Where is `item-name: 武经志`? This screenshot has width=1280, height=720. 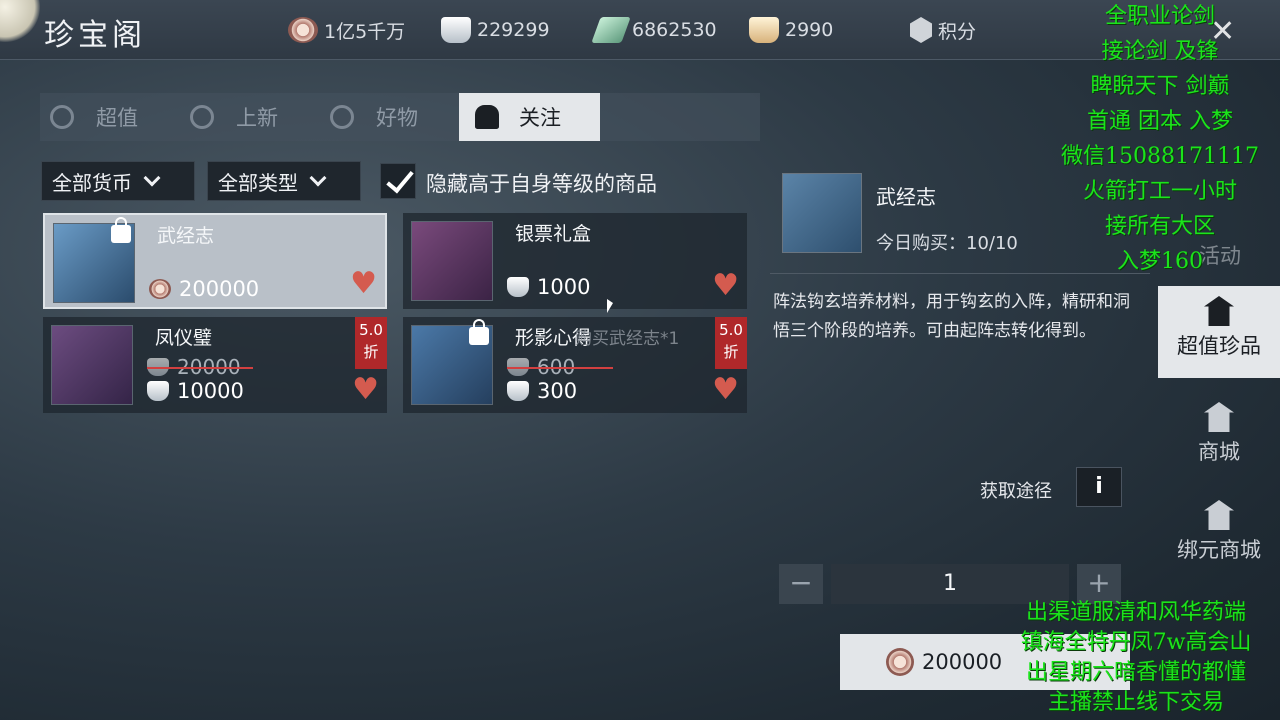 item-name: 武经志 is located at coordinates (186, 236).